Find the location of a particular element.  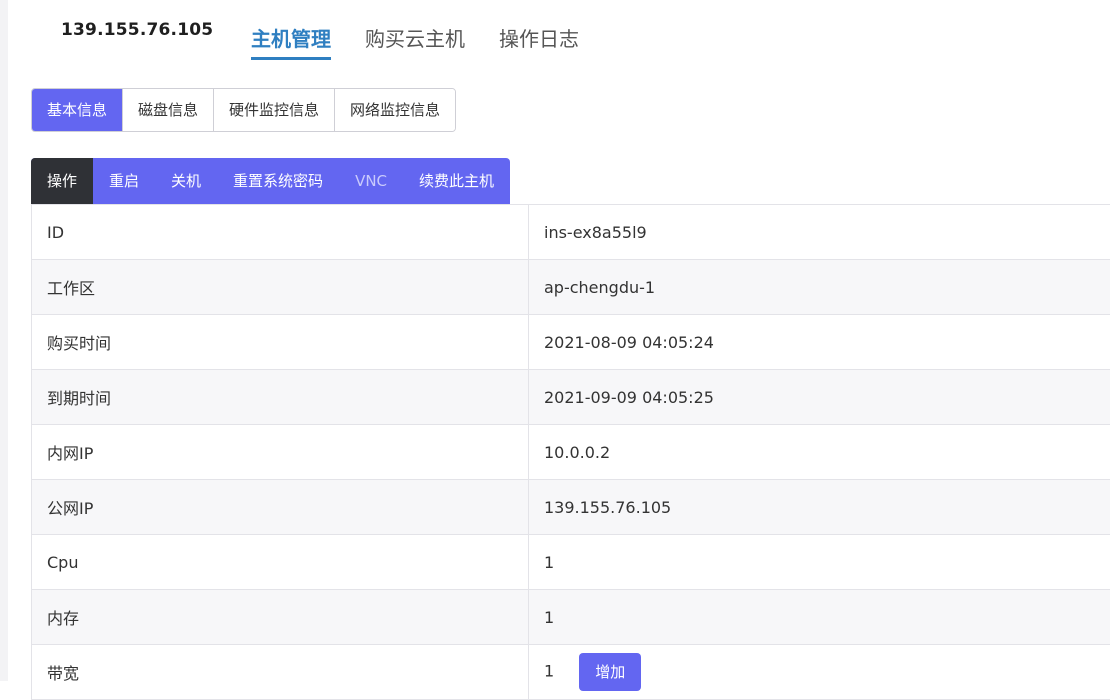

table-row: 内存 1 is located at coordinates (571, 617).